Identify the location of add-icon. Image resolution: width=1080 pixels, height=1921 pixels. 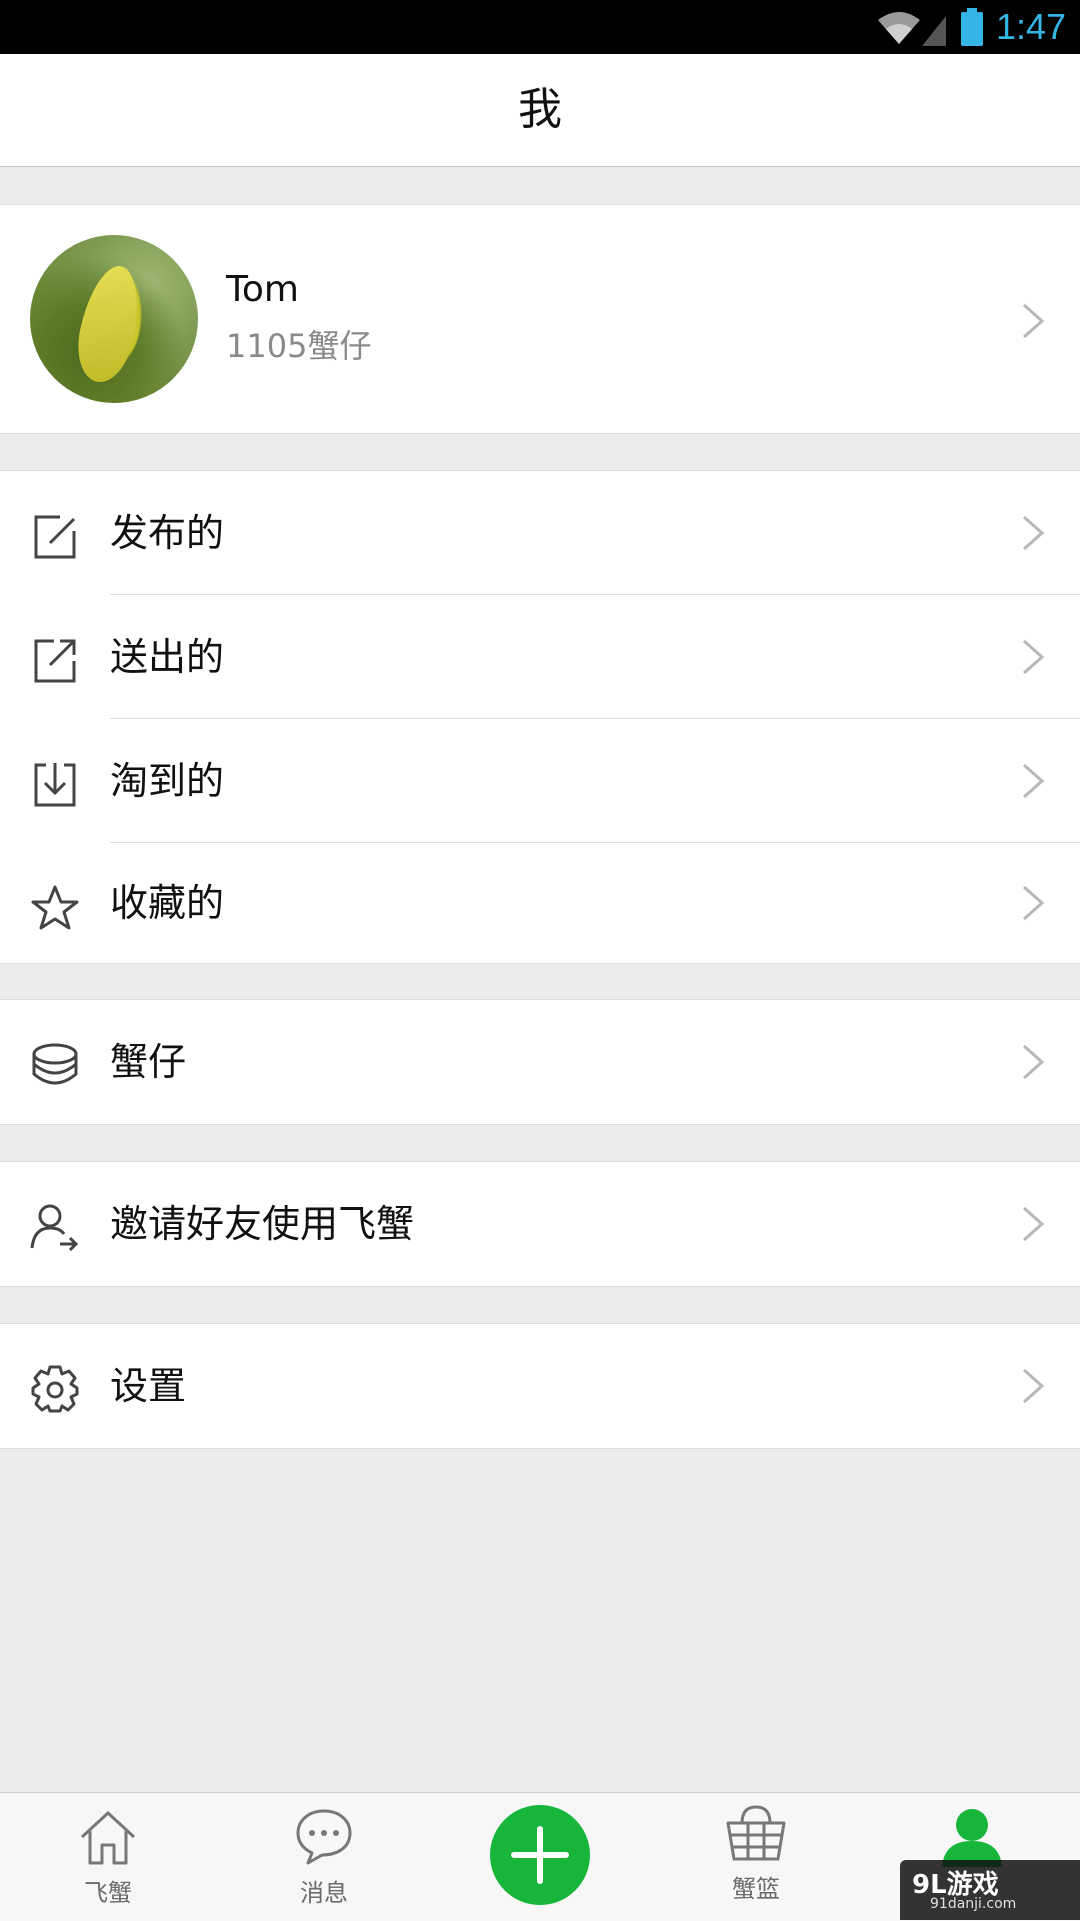
(540, 1855).